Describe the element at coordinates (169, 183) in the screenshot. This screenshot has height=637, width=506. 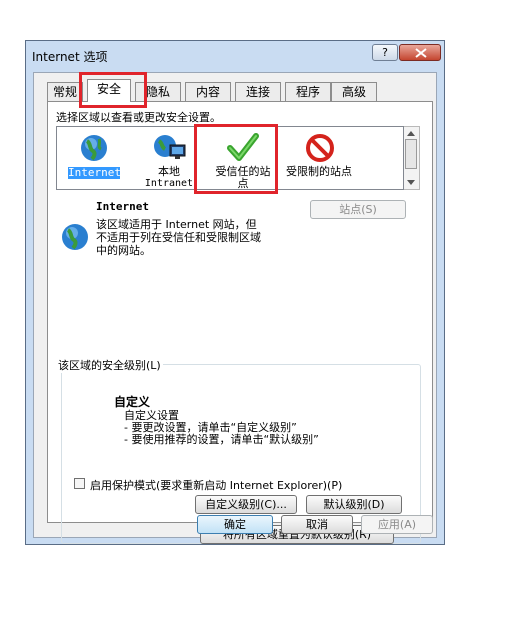
I see `zone-local-intranet-label-2: Intranet` at that location.